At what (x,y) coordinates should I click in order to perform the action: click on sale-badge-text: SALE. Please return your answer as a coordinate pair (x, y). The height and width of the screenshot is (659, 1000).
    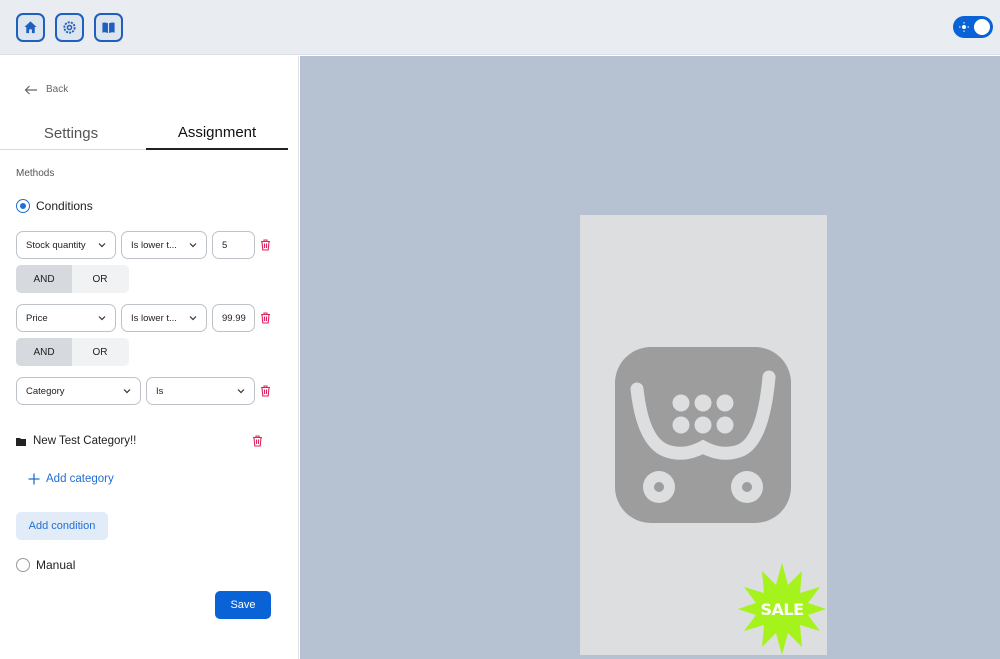
    Looking at the image, I should click on (782, 609).